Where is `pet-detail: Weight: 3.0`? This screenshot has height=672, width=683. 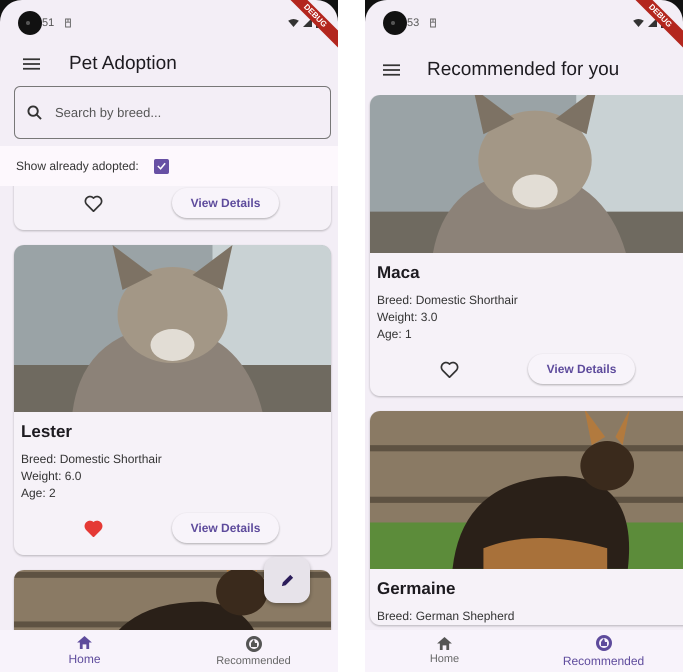 pet-detail: Weight: 3.0 is located at coordinates (407, 317).